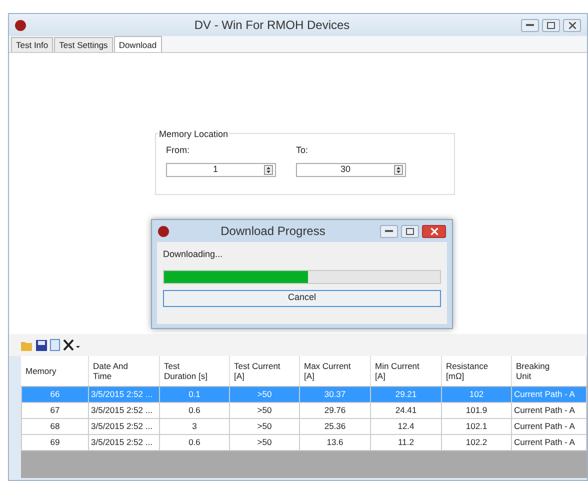 The image size is (588, 481). Describe the element at coordinates (195, 371) in the screenshot. I see `column-header: Test Duration [s]` at that location.